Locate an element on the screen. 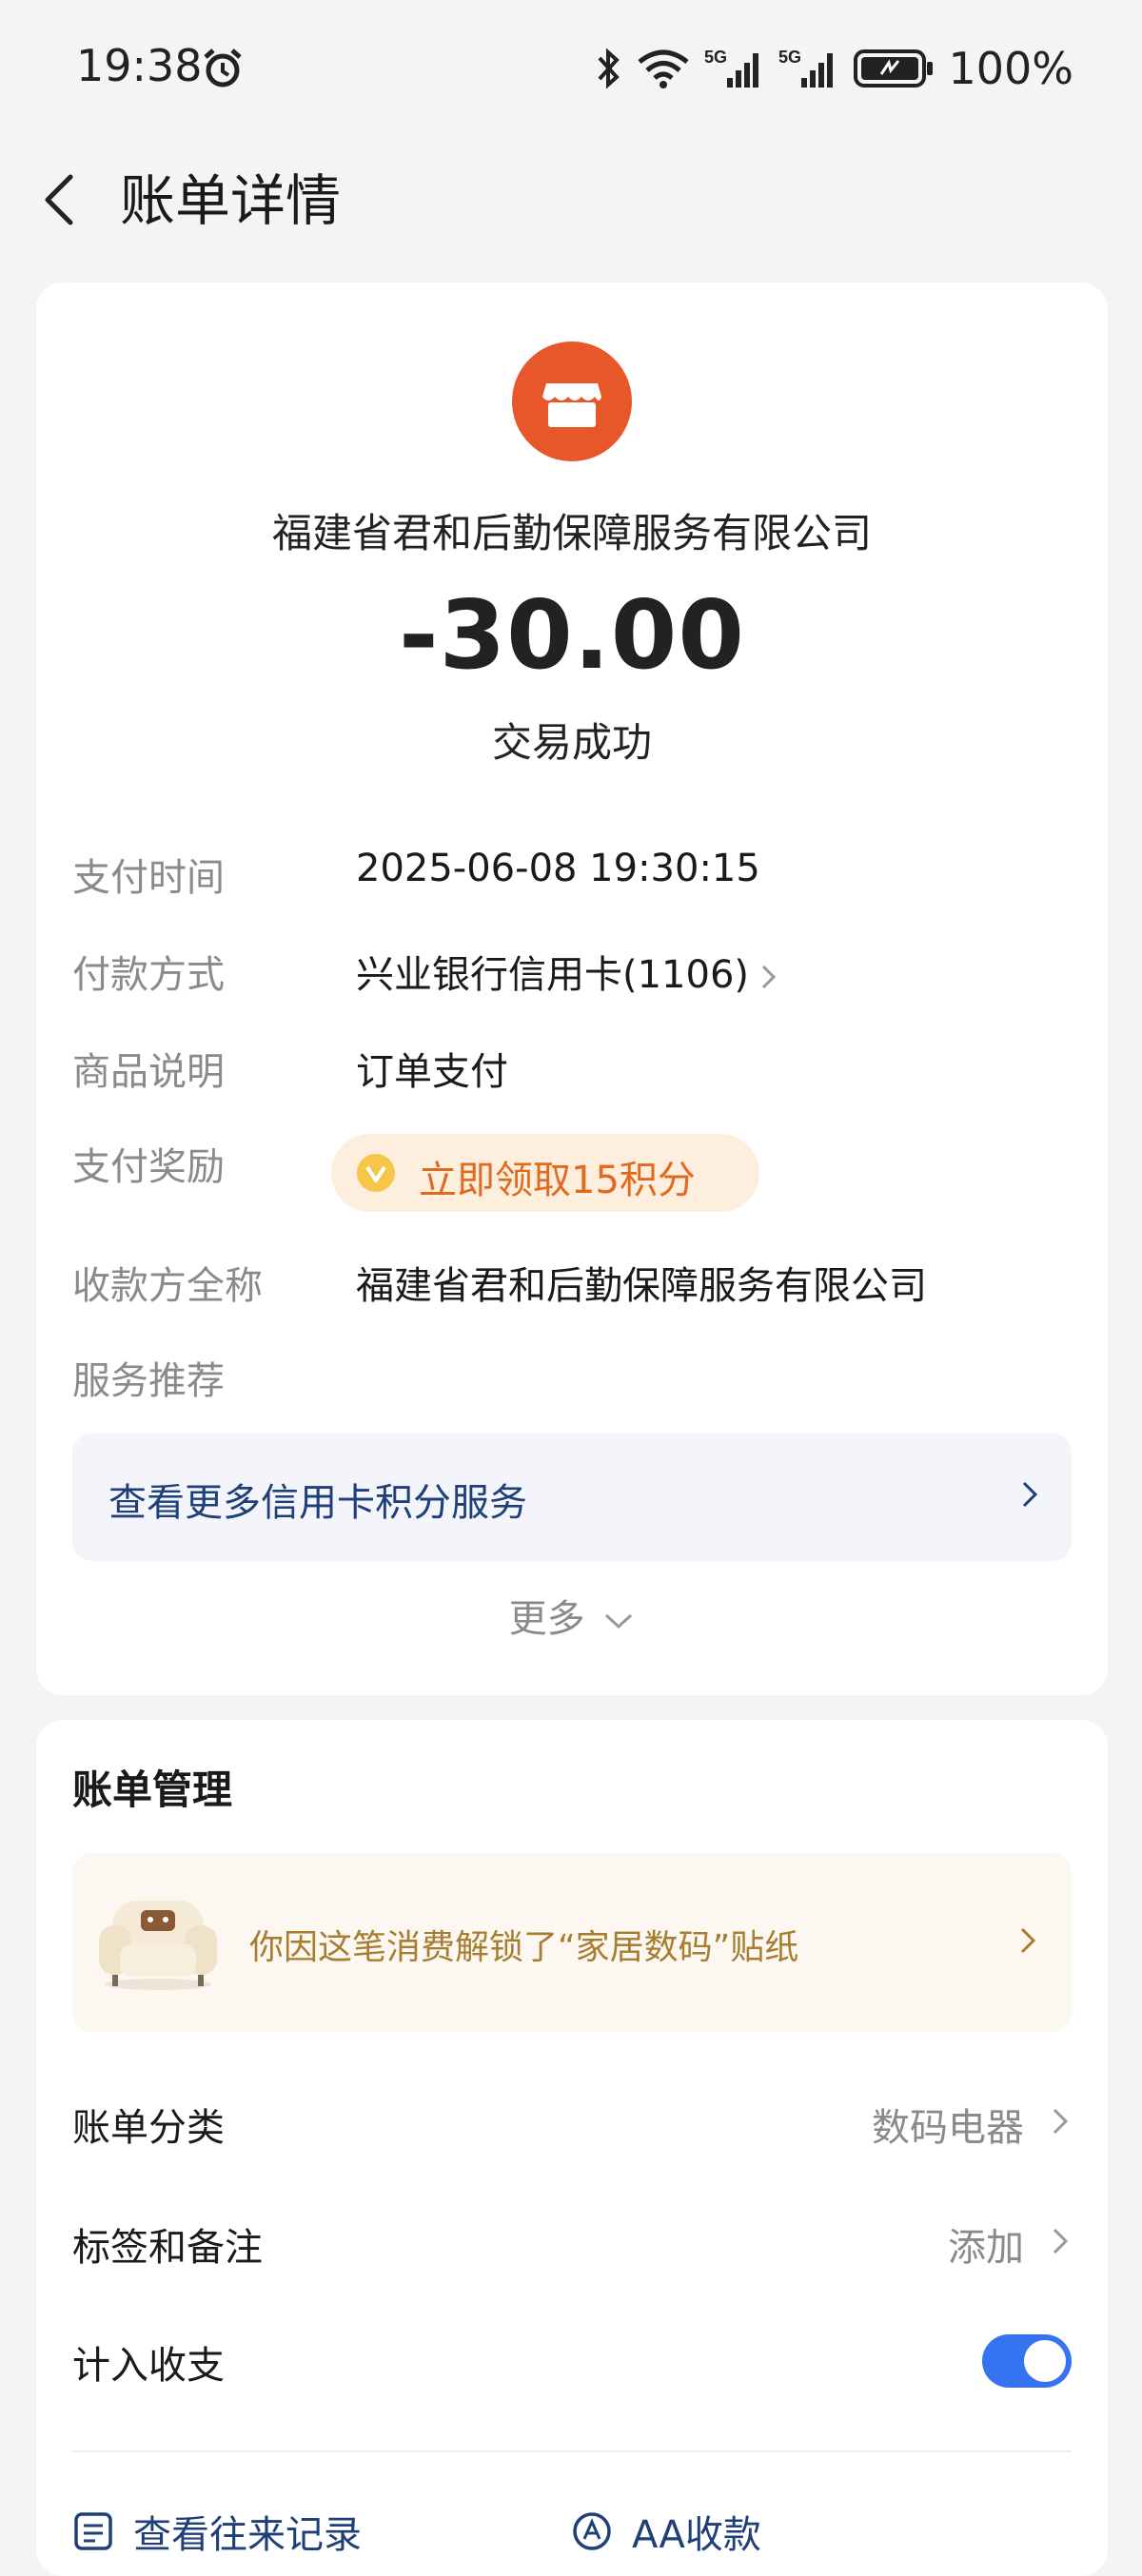  divider is located at coordinates (572, 2451).